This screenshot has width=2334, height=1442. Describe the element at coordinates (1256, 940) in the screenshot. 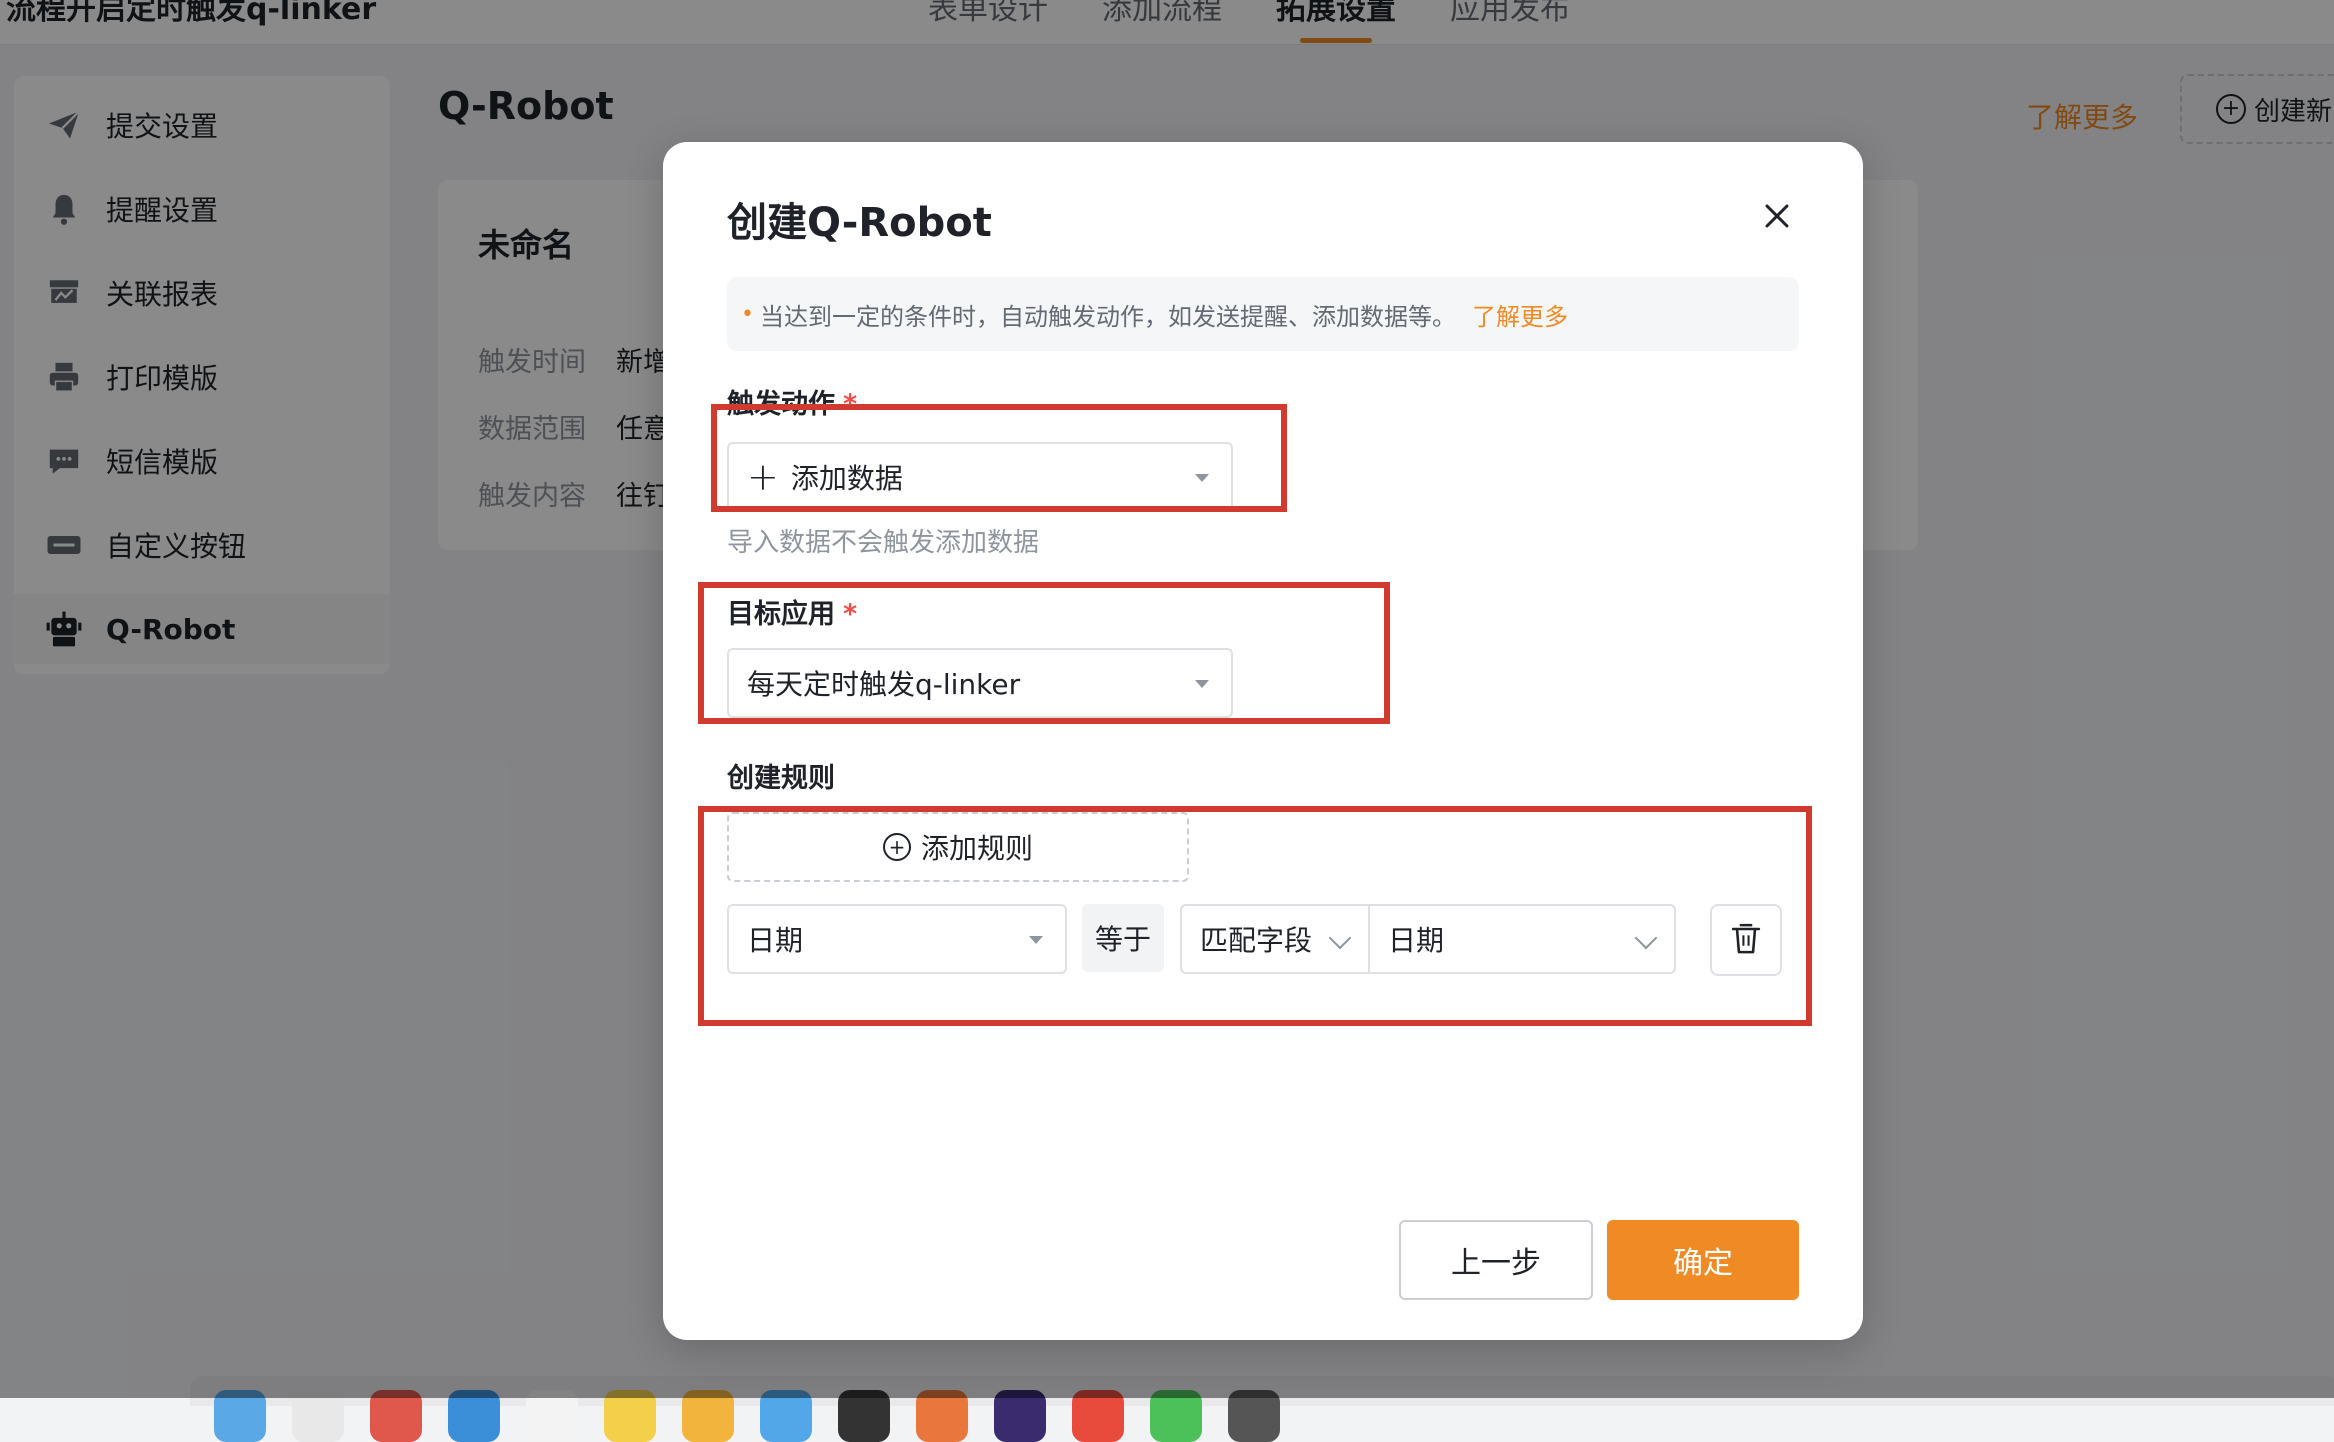

I see `selected-value: 匹配字段` at that location.